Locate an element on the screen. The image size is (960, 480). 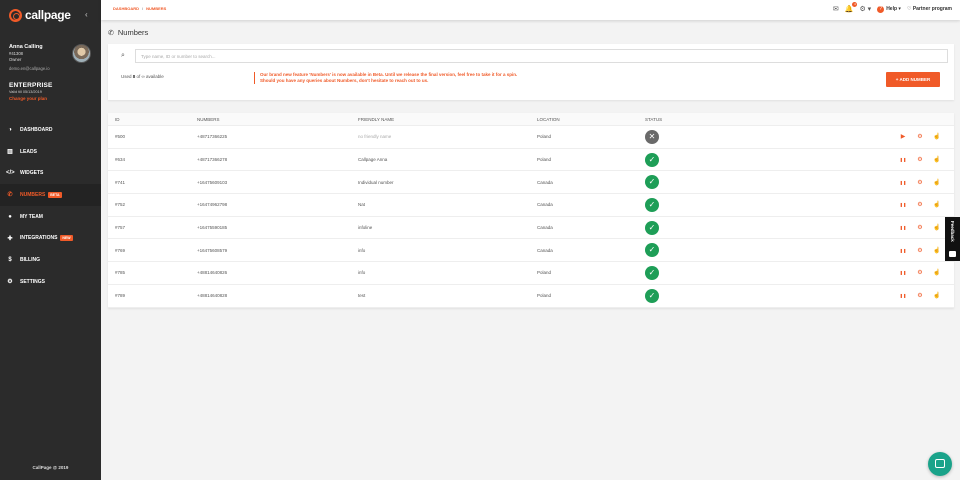
cell-id: #752 is located at coordinates (120, 205).